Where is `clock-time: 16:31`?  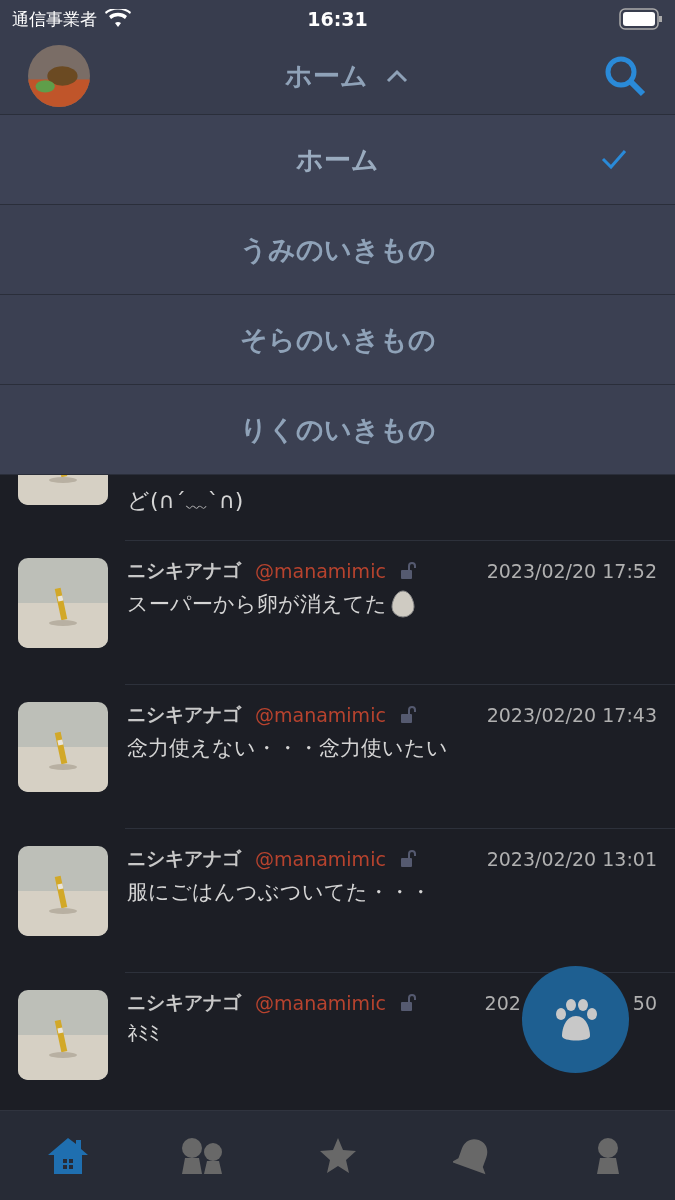
clock-time: 16:31 is located at coordinates (337, 19).